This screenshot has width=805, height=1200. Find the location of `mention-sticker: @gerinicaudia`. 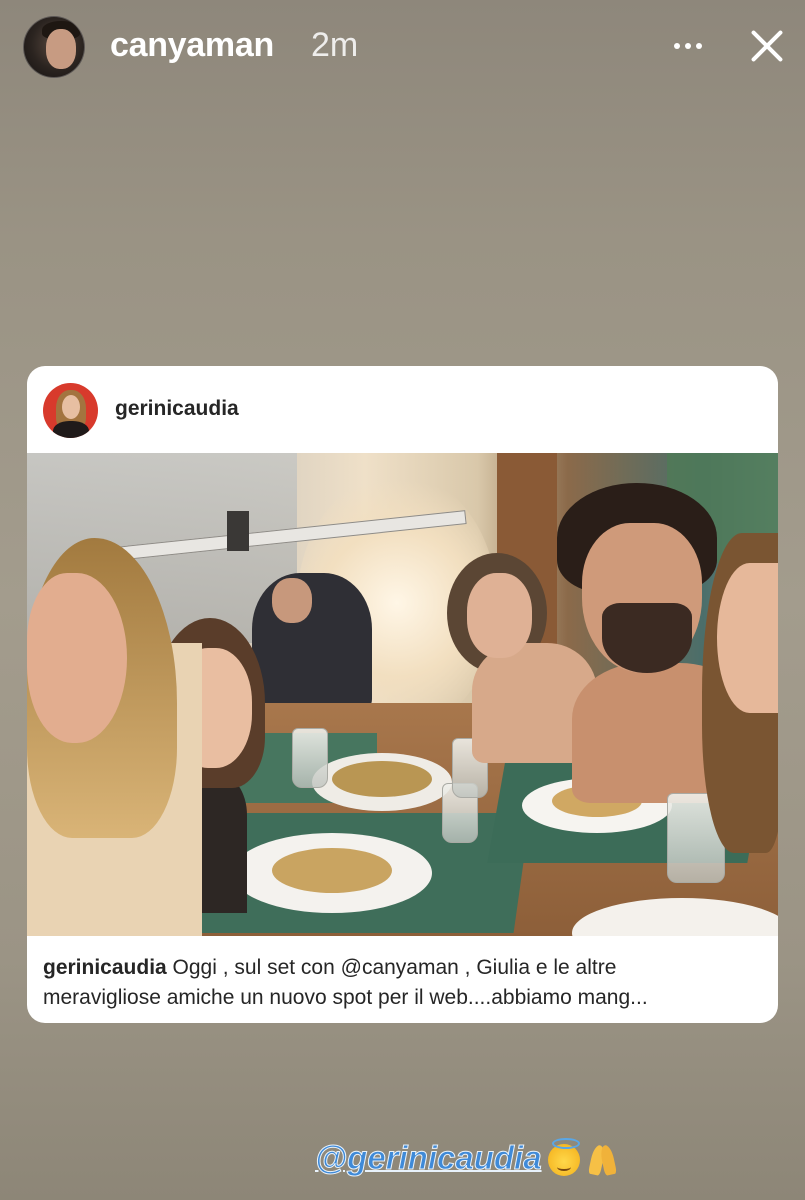

mention-sticker: @gerinicaudia is located at coordinates (467, 1158).